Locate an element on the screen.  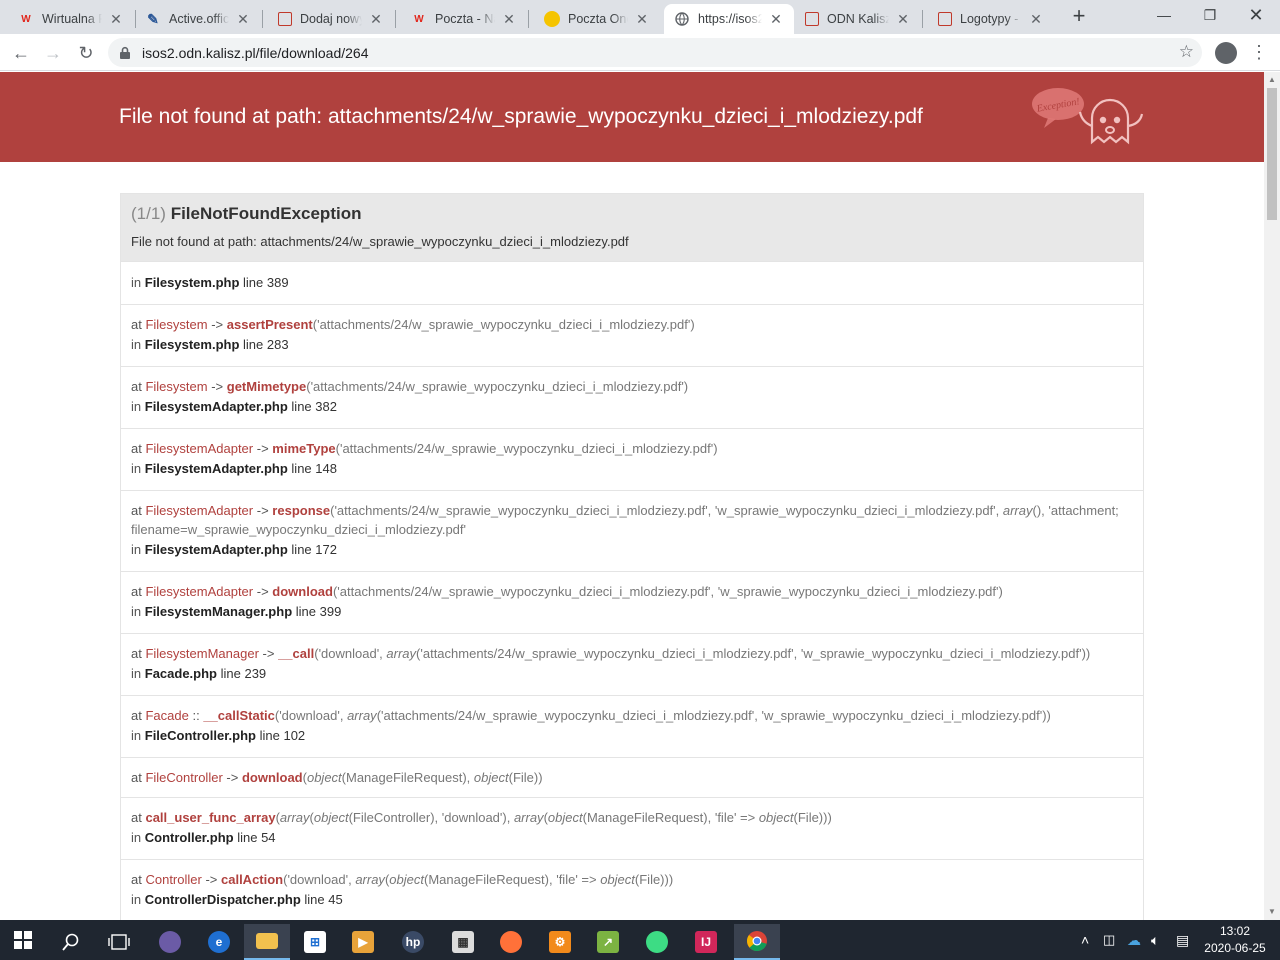
frame-function: response is located at coordinates (301, 510).